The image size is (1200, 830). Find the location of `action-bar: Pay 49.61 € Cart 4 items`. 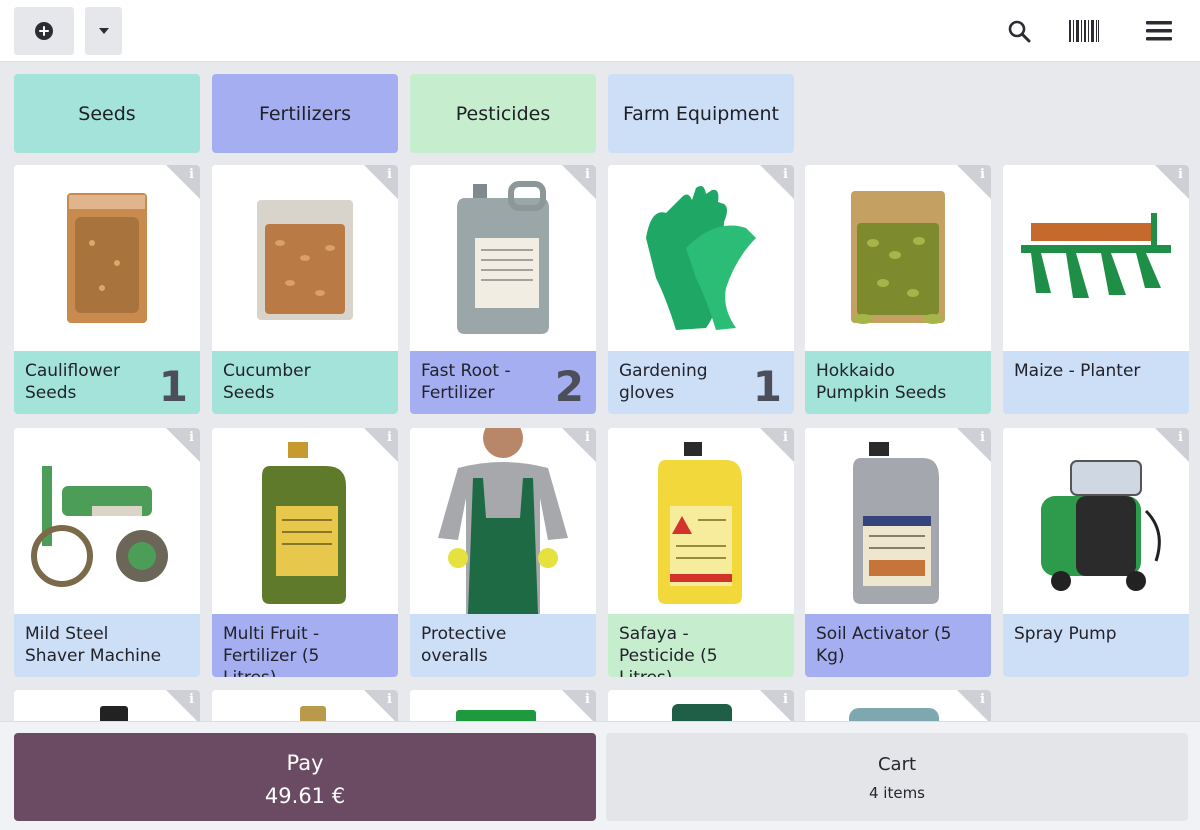

action-bar: Pay 49.61 € Cart 4 items is located at coordinates (600, 775).